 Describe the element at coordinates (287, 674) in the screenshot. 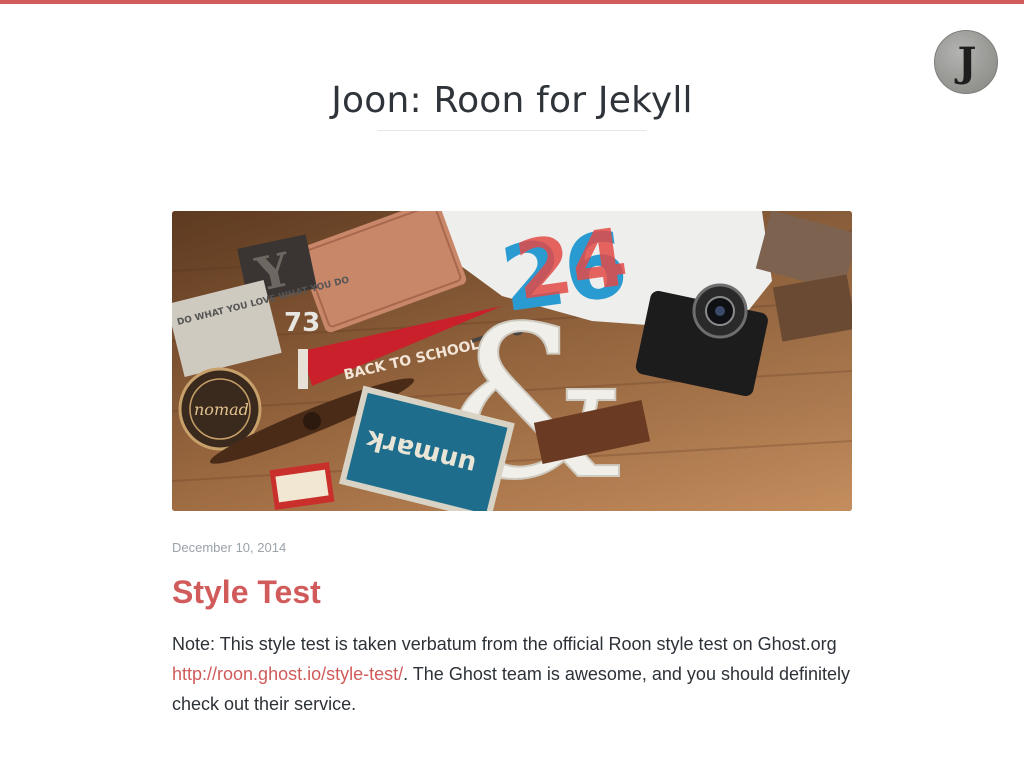

I see `style-test-link: http://roon.ghost.io/style-test/` at that location.